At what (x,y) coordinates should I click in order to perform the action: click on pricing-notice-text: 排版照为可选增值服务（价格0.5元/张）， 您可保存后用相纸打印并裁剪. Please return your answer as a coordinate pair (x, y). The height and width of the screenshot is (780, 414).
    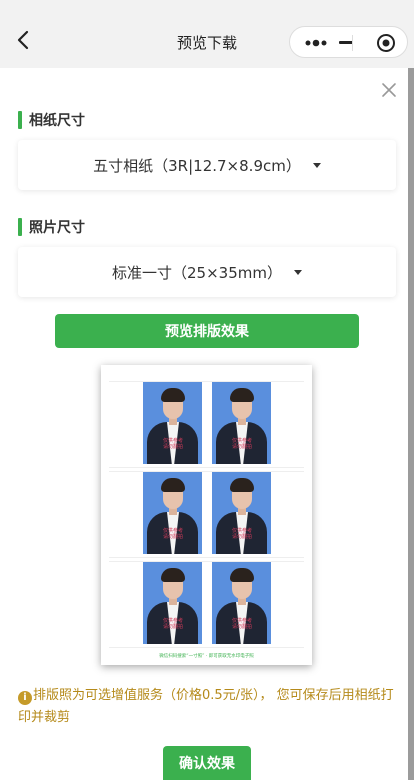
    Looking at the image, I should click on (206, 706).